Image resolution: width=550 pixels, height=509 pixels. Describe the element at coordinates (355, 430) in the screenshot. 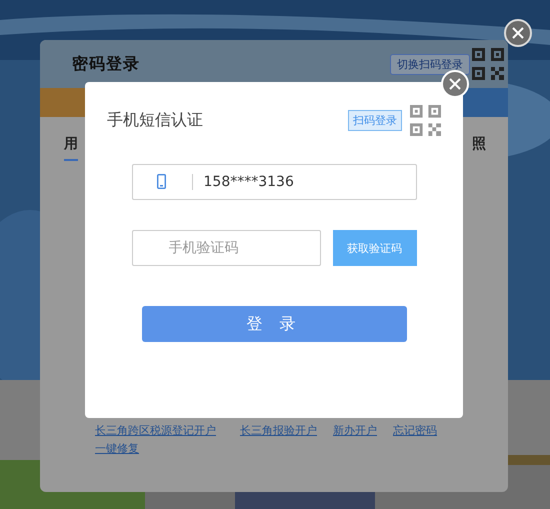

I see `link: 新办开户` at that location.